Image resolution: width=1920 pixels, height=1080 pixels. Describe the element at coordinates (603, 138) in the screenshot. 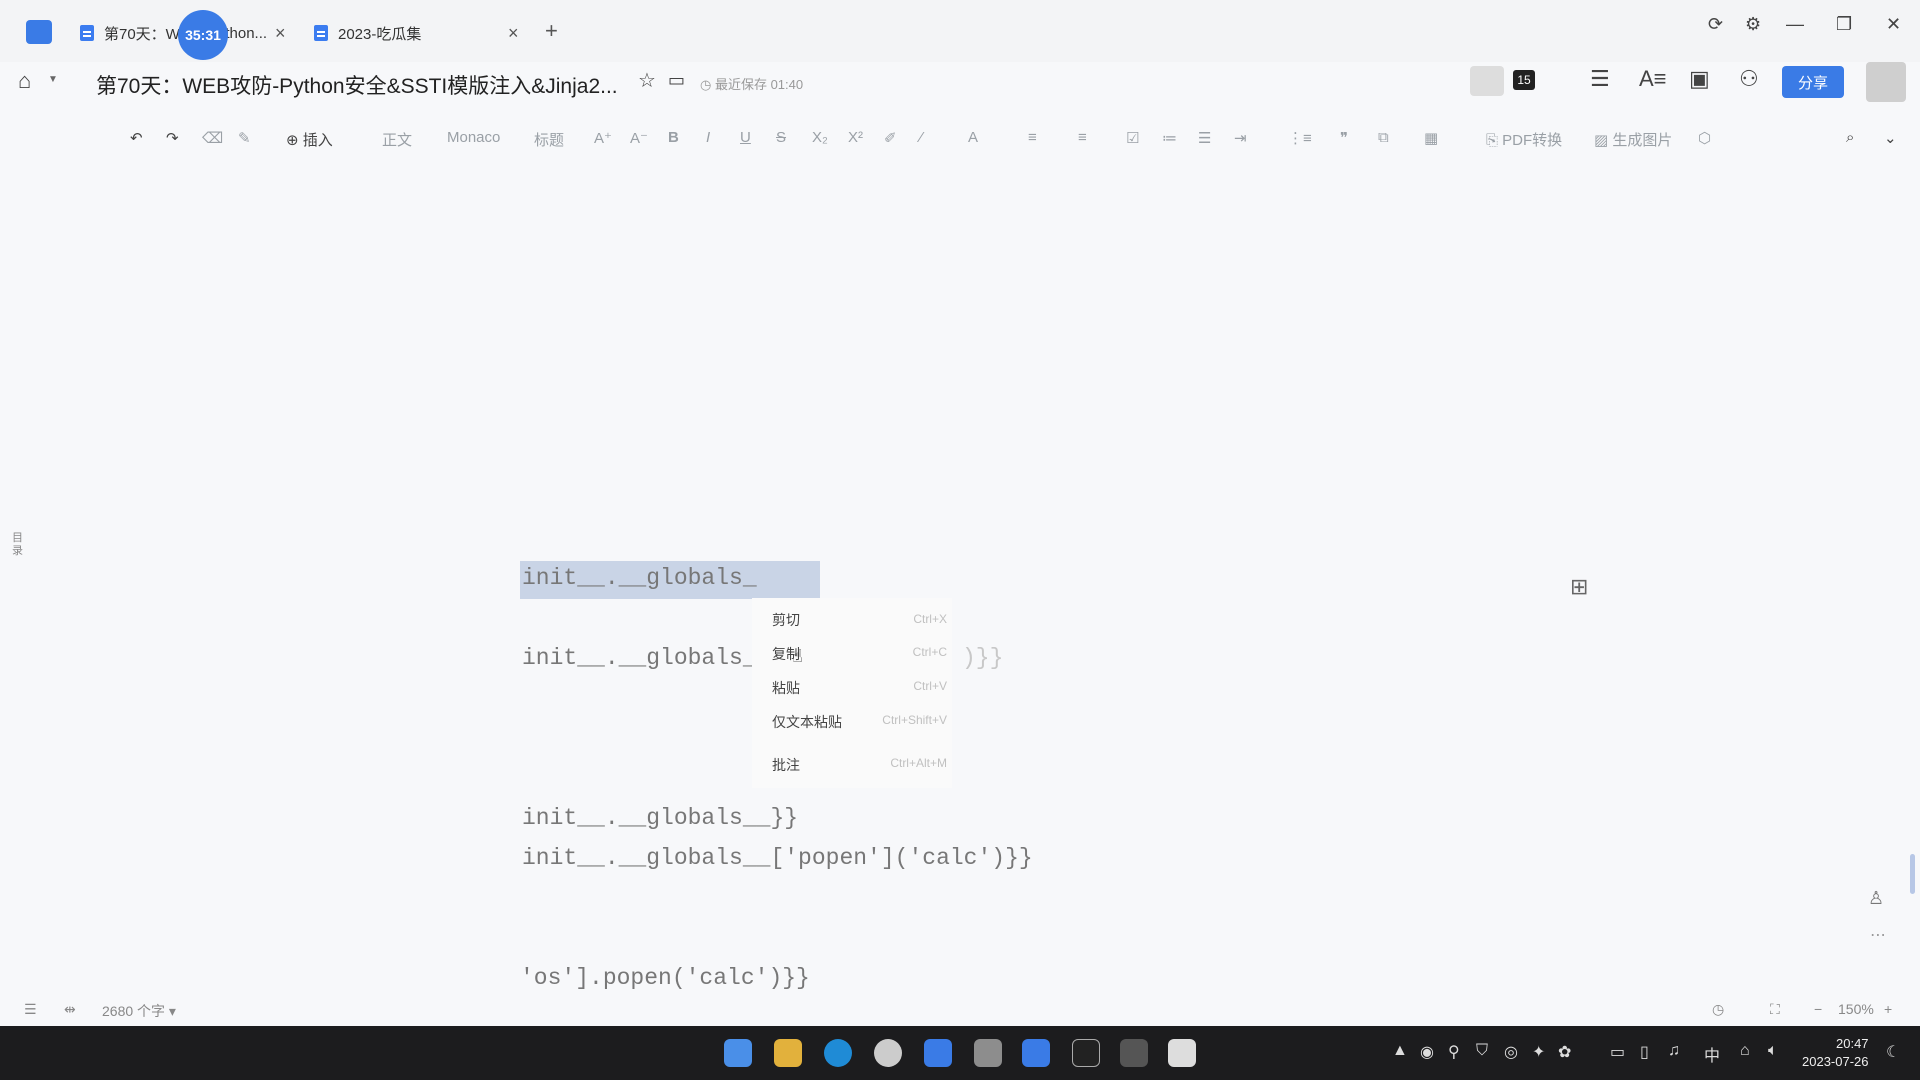

I see `increase-font-icon: A⁺` at that location.